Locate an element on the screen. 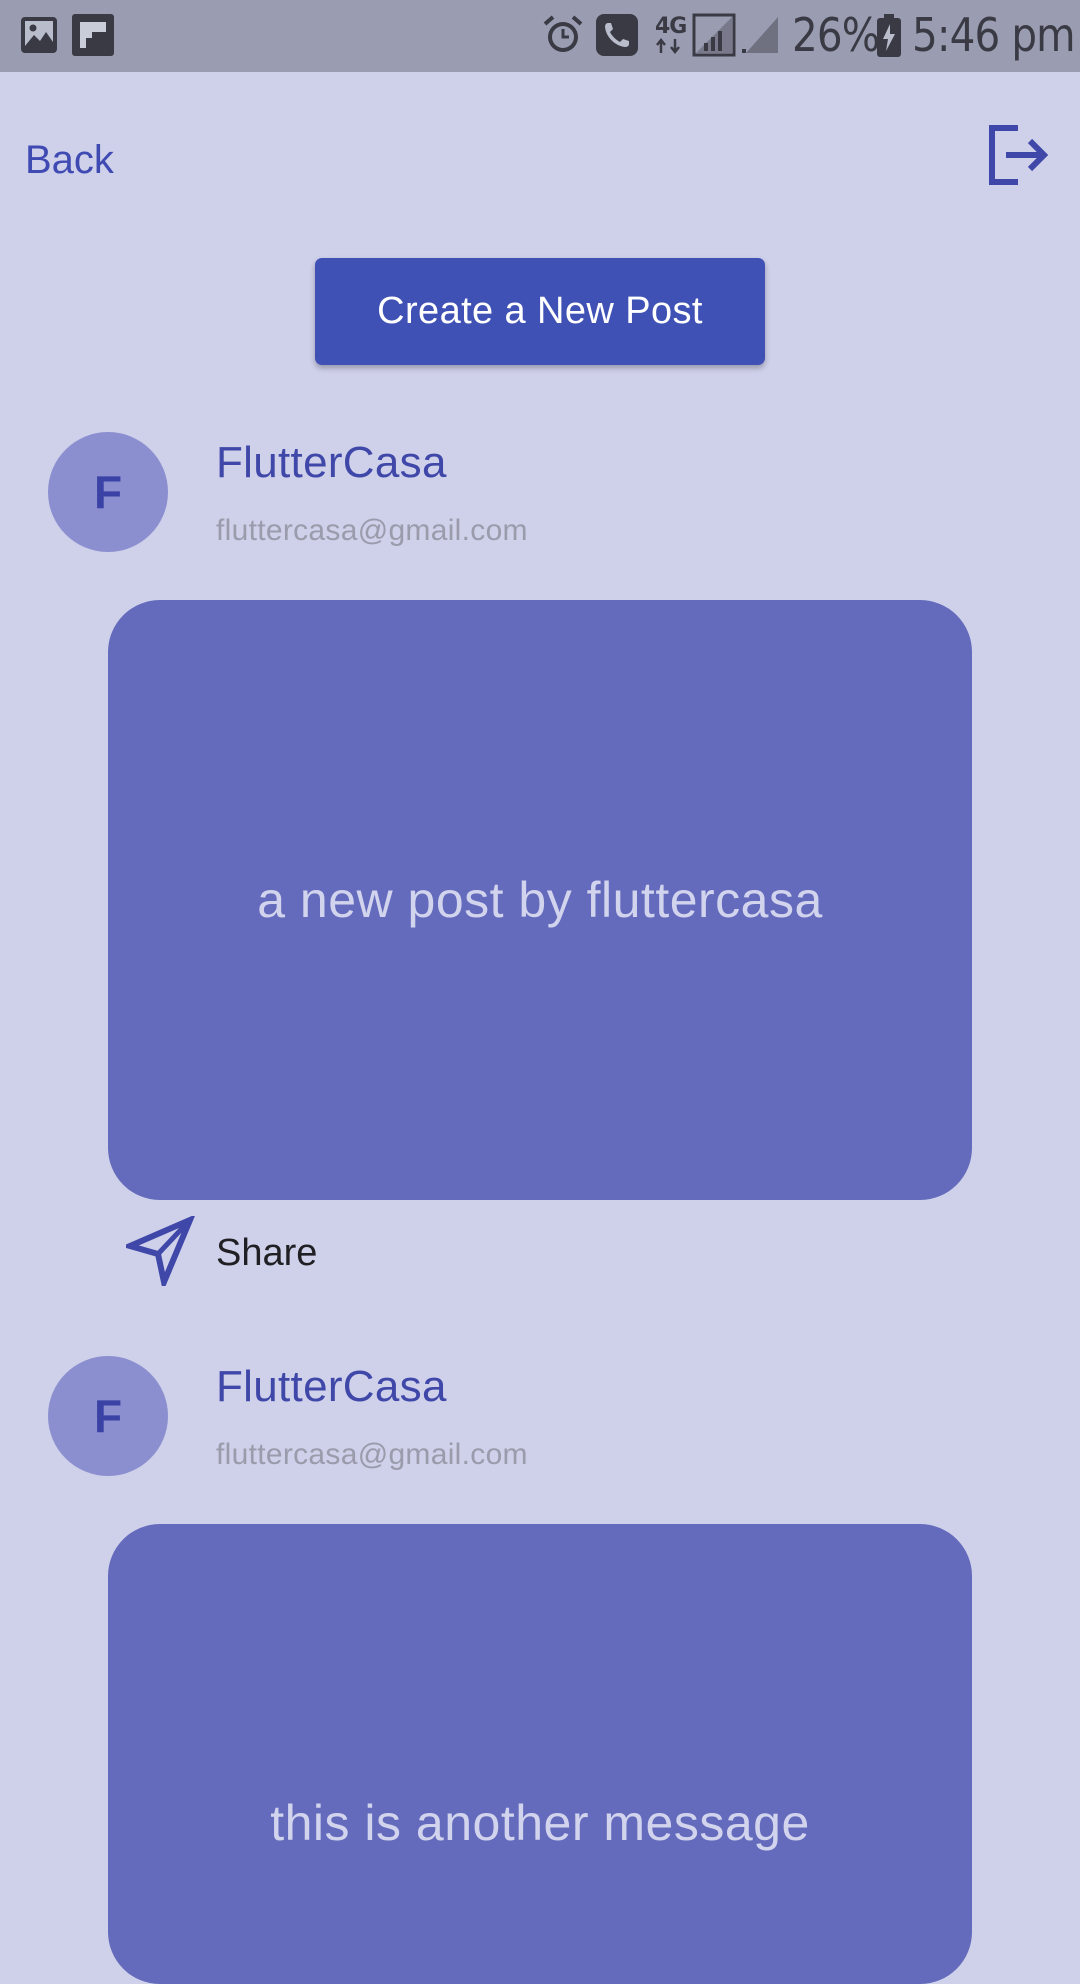 This screenshot has height=1984, width=1080. flipboard-icon is located at coordinates (93, 35).